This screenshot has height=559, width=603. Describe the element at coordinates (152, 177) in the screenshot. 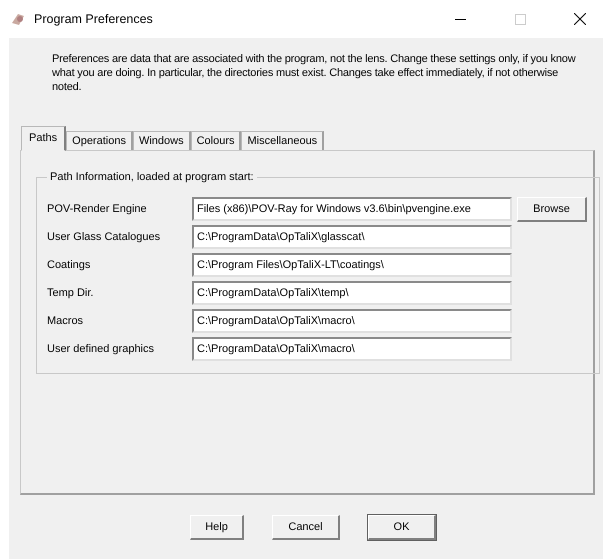

I see `group-title: Path Information, loaded at program start:` at that location.